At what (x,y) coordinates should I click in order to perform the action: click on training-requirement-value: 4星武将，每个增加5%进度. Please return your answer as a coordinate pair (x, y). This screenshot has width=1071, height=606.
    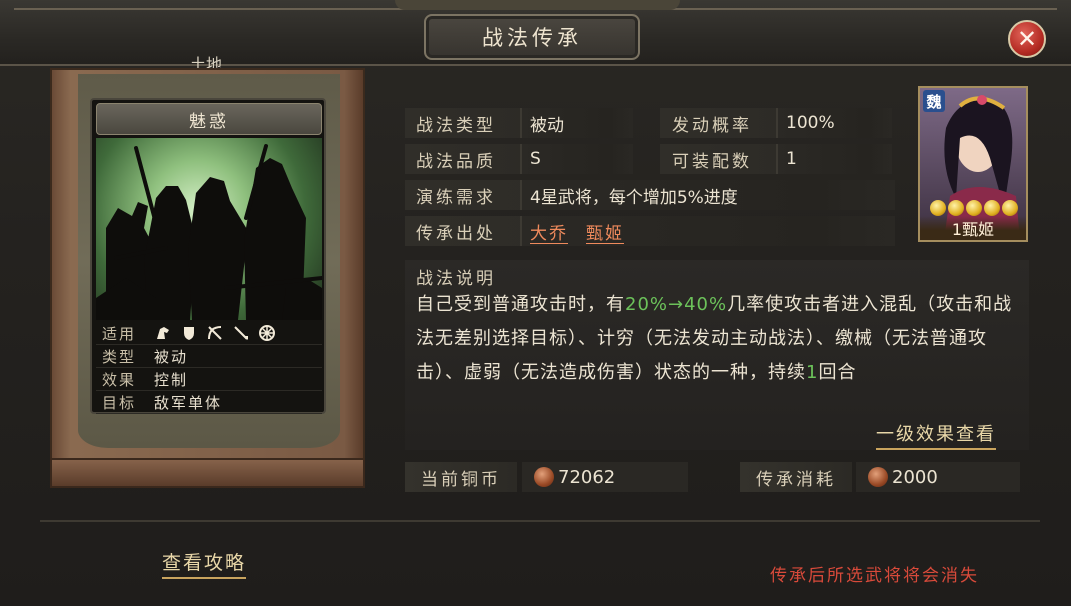
    Looking at the image, I should click on (707, 195).